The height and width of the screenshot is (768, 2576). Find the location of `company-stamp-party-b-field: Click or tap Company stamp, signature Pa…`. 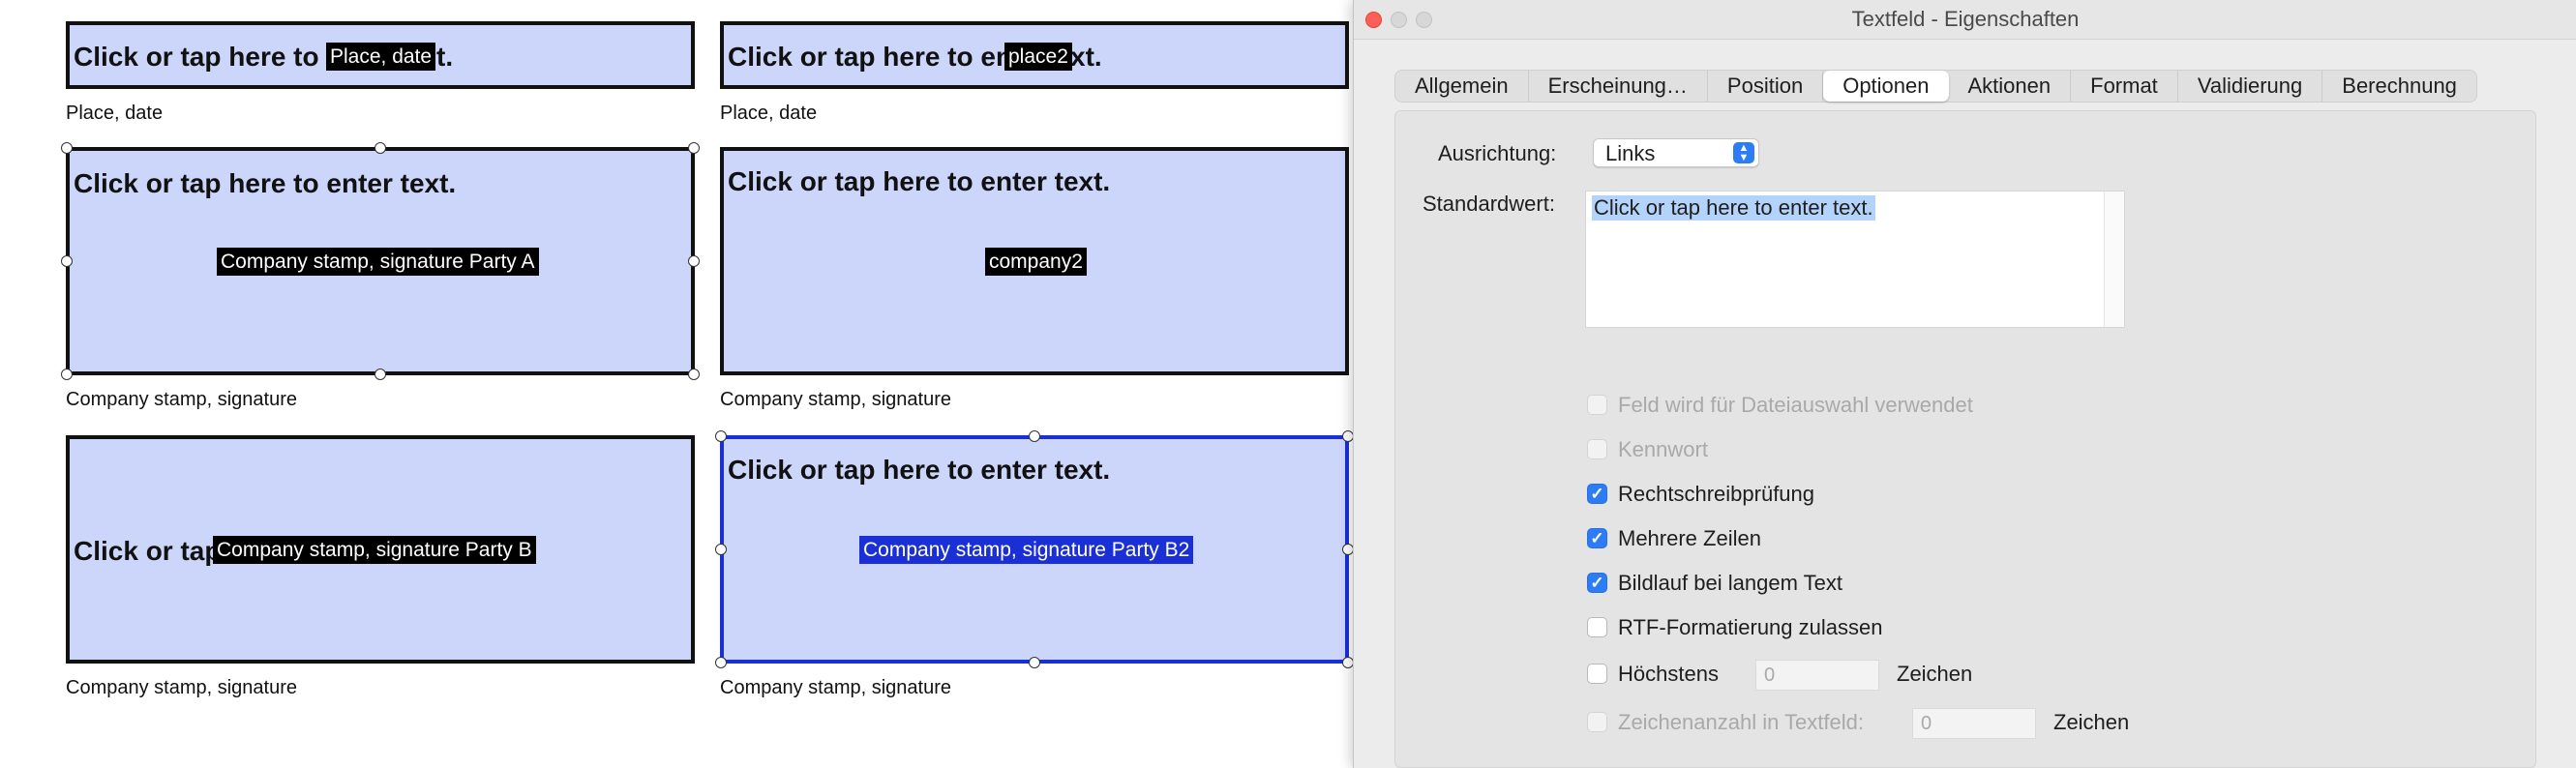

company-stamp-party-b-field: Click or tap Company stamp, signature Pa… is located at coordinates (380, 549).